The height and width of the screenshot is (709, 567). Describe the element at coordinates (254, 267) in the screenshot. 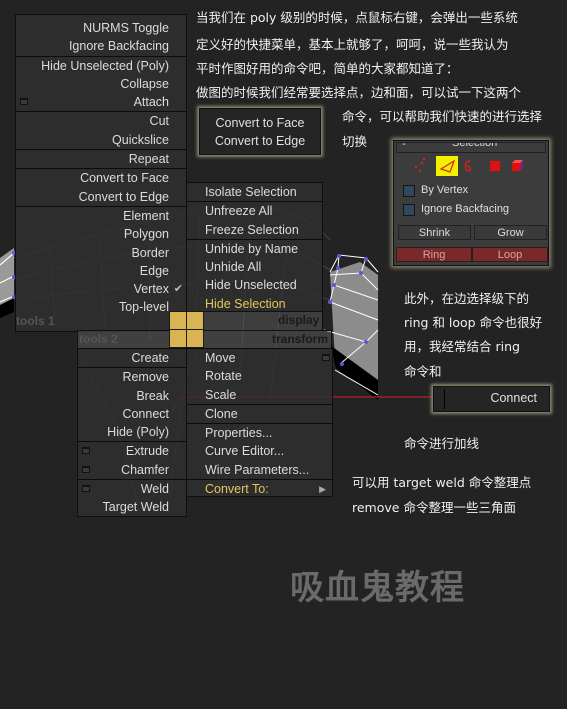

I see `menu-item-unhide-all: Unhide All` at that location.